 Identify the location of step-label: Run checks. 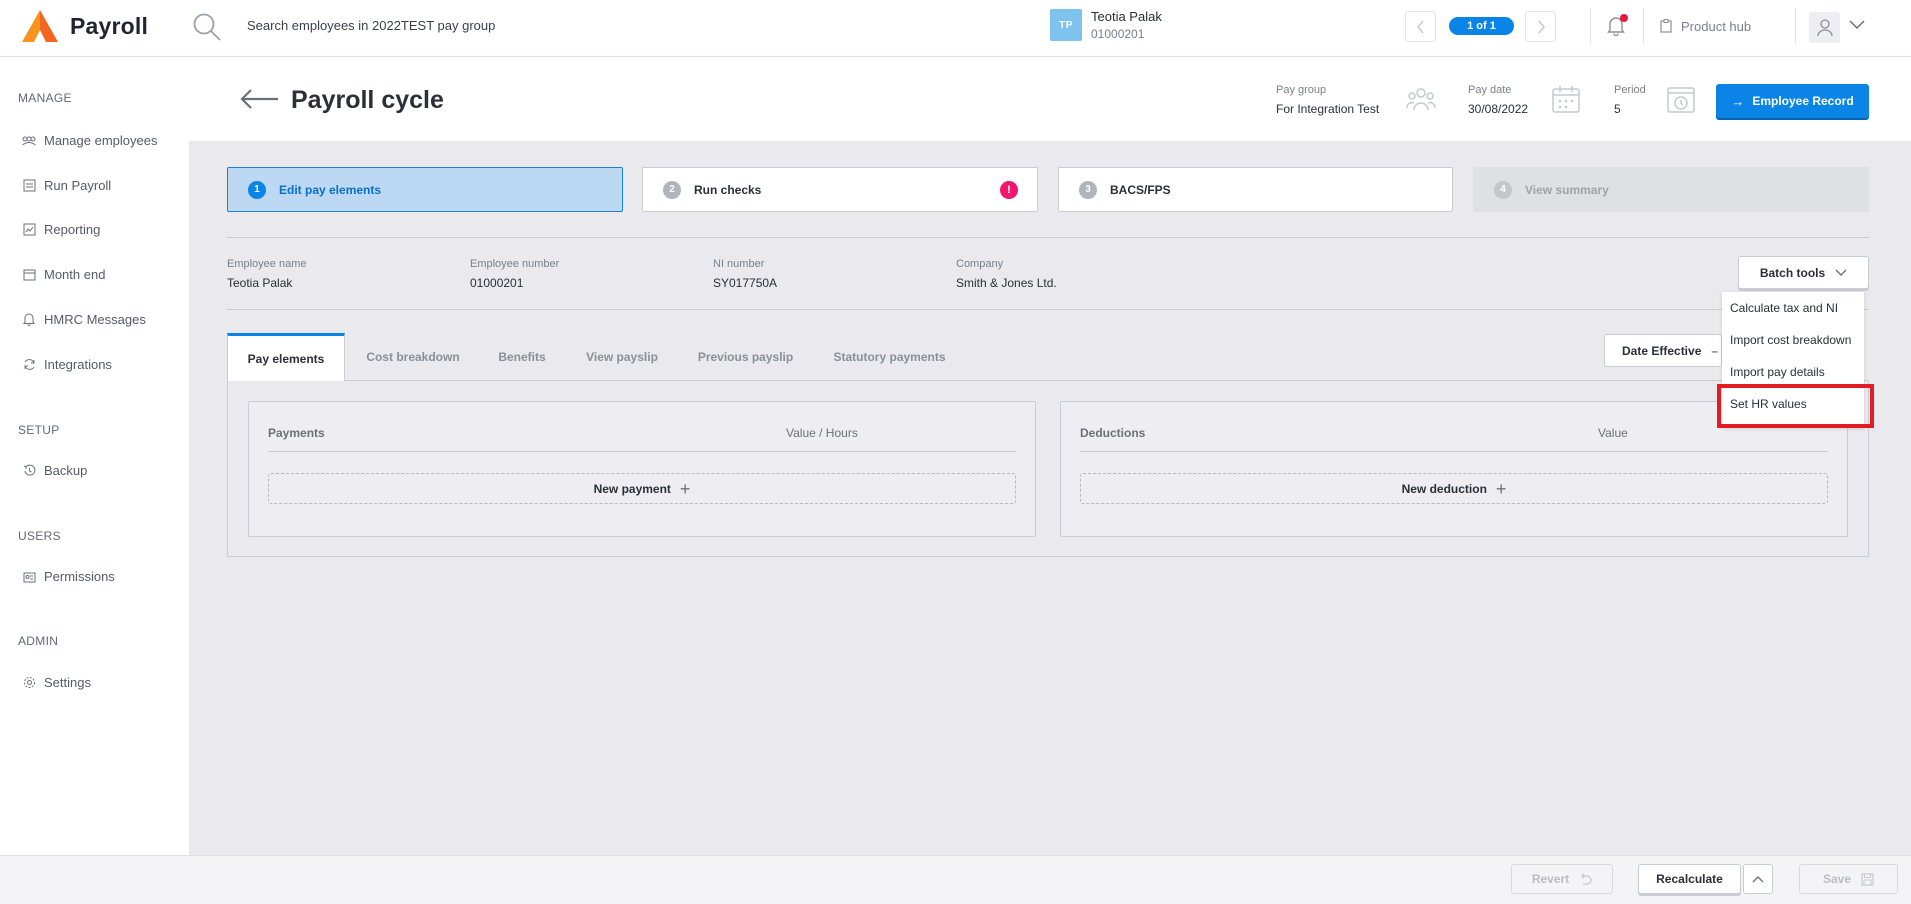
(728, 189).